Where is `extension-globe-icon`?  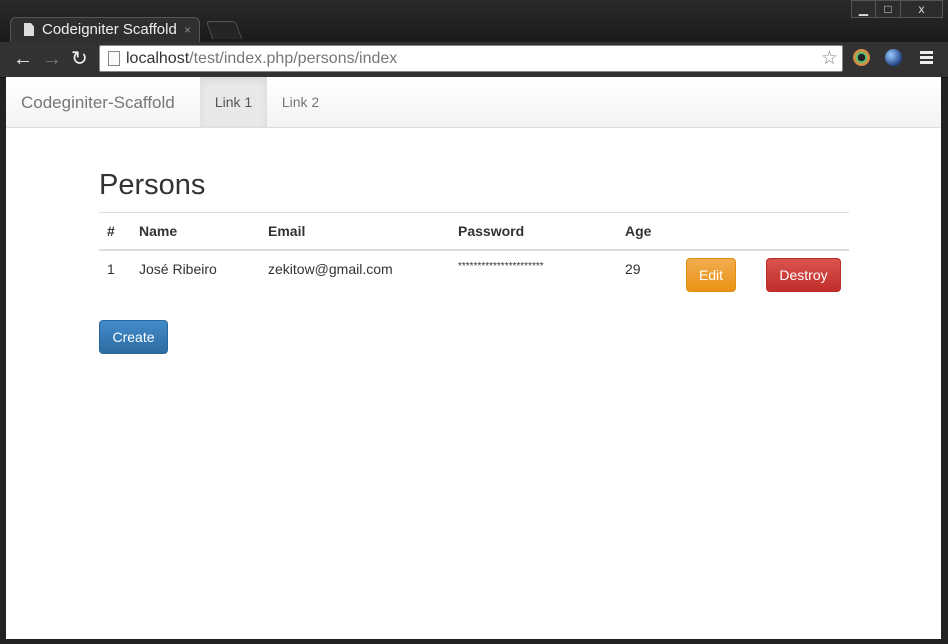 extension-globe-icon is located at coordinates (893, 57).